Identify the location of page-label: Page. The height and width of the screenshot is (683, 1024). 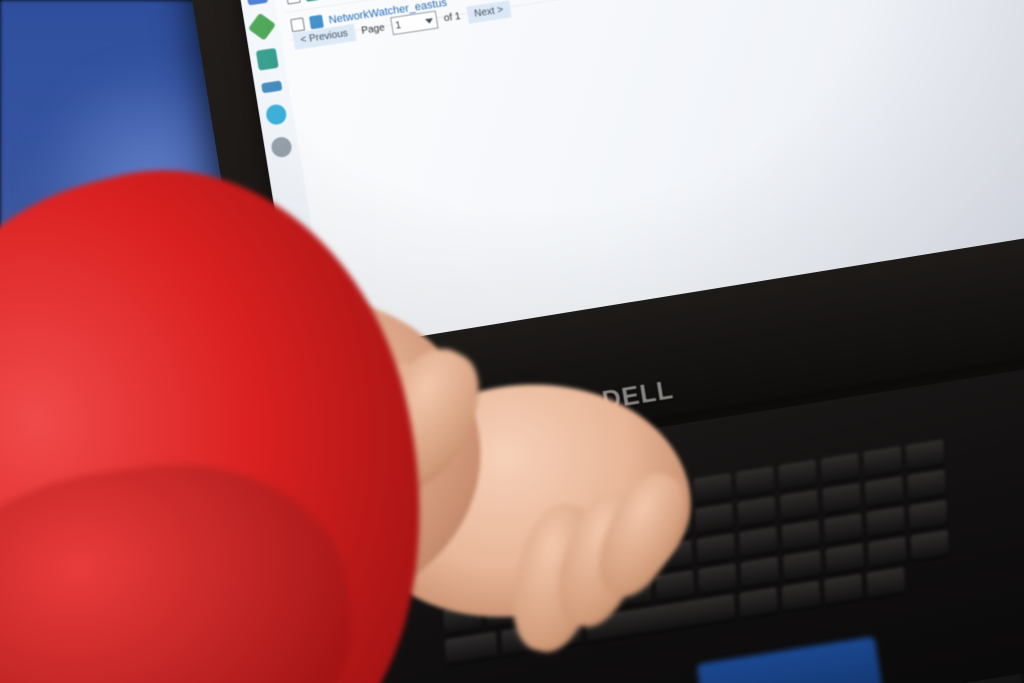
(373, 29).